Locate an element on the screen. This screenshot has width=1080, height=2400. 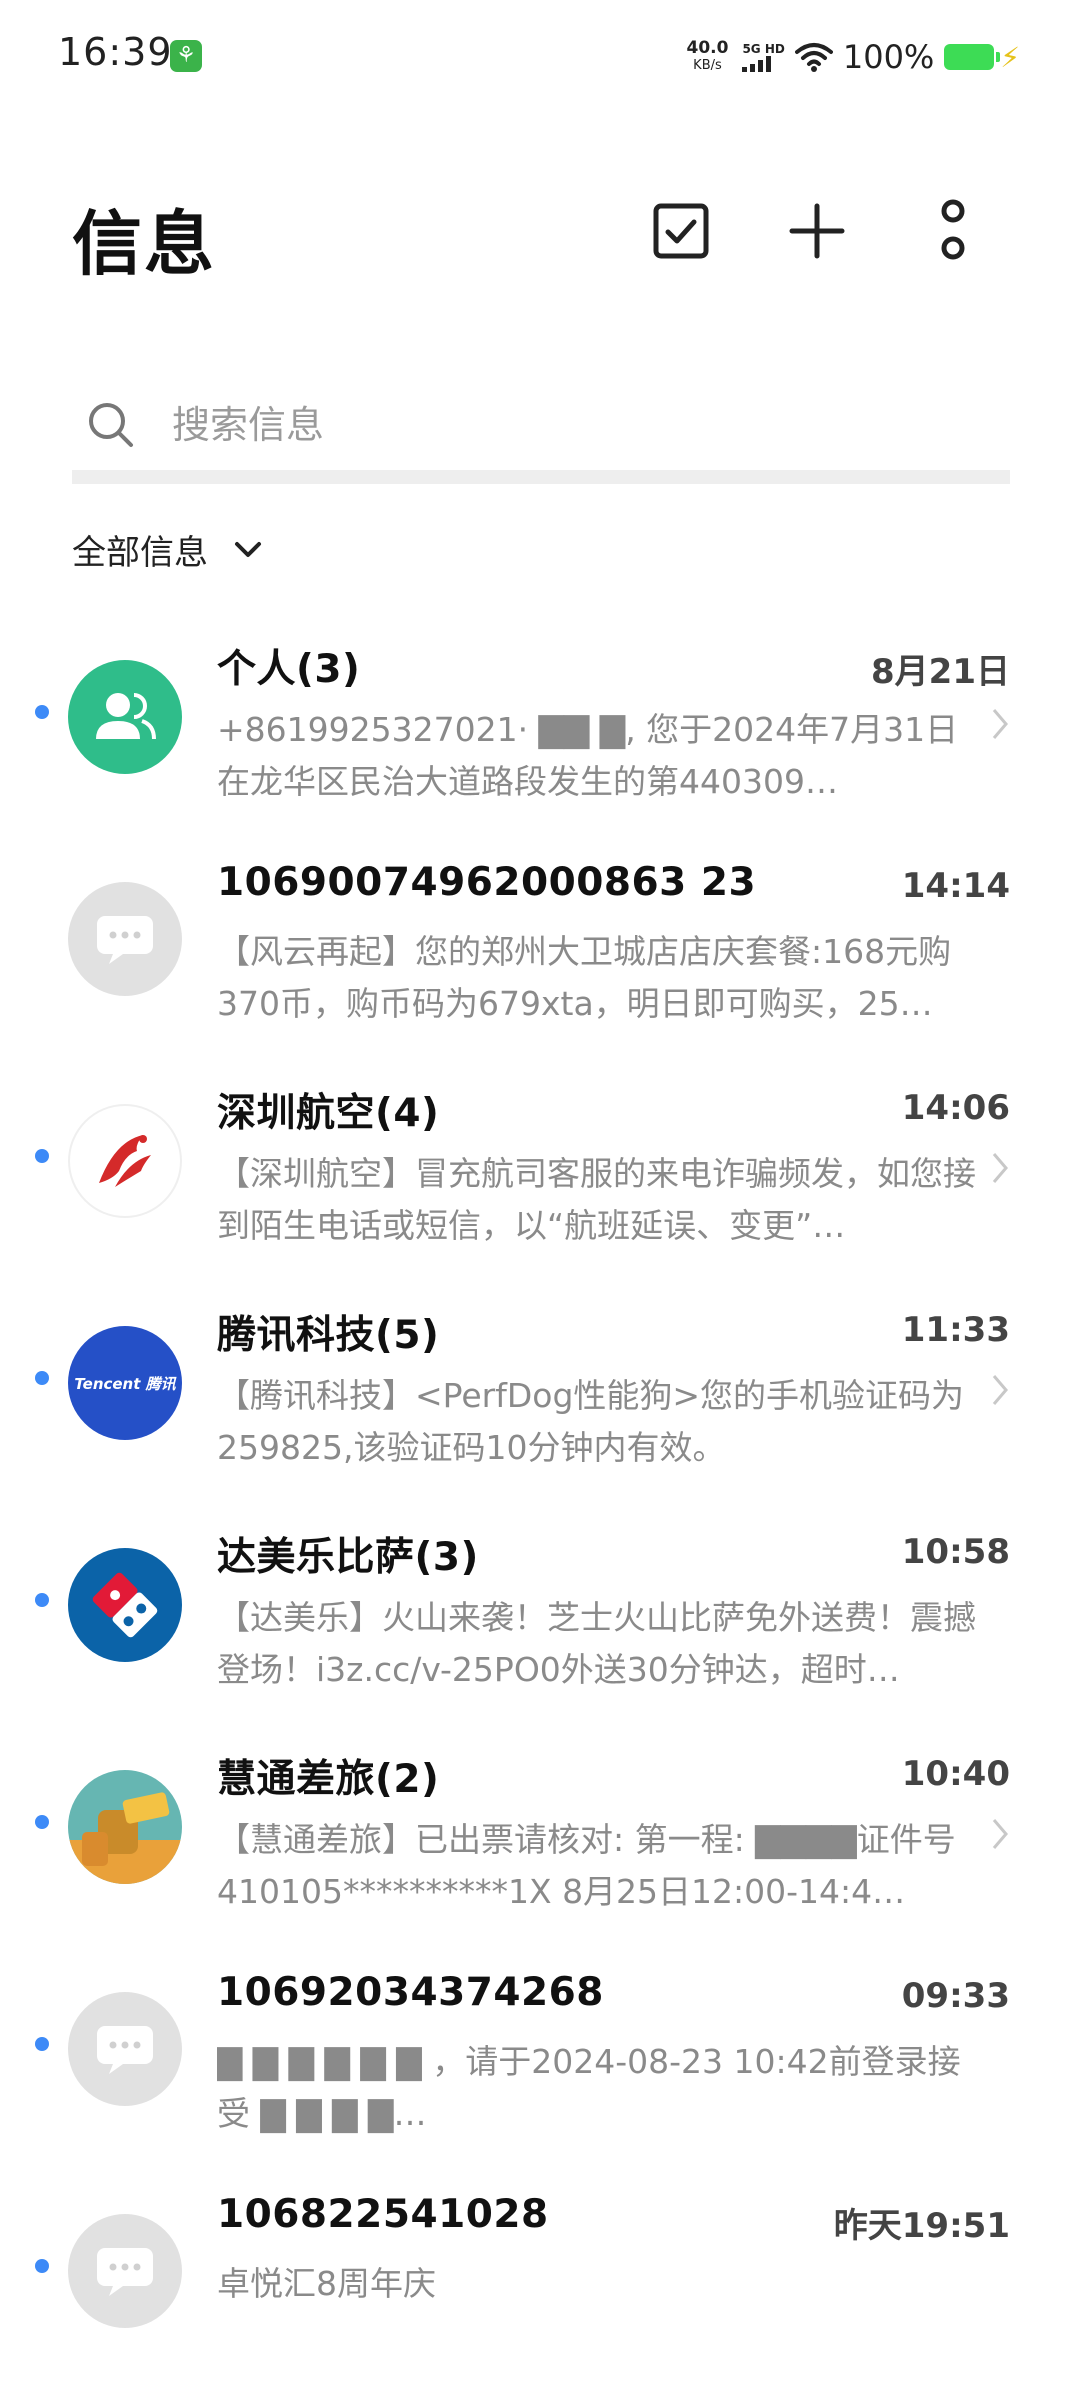
search-bar is located at coordinates (541, 432).